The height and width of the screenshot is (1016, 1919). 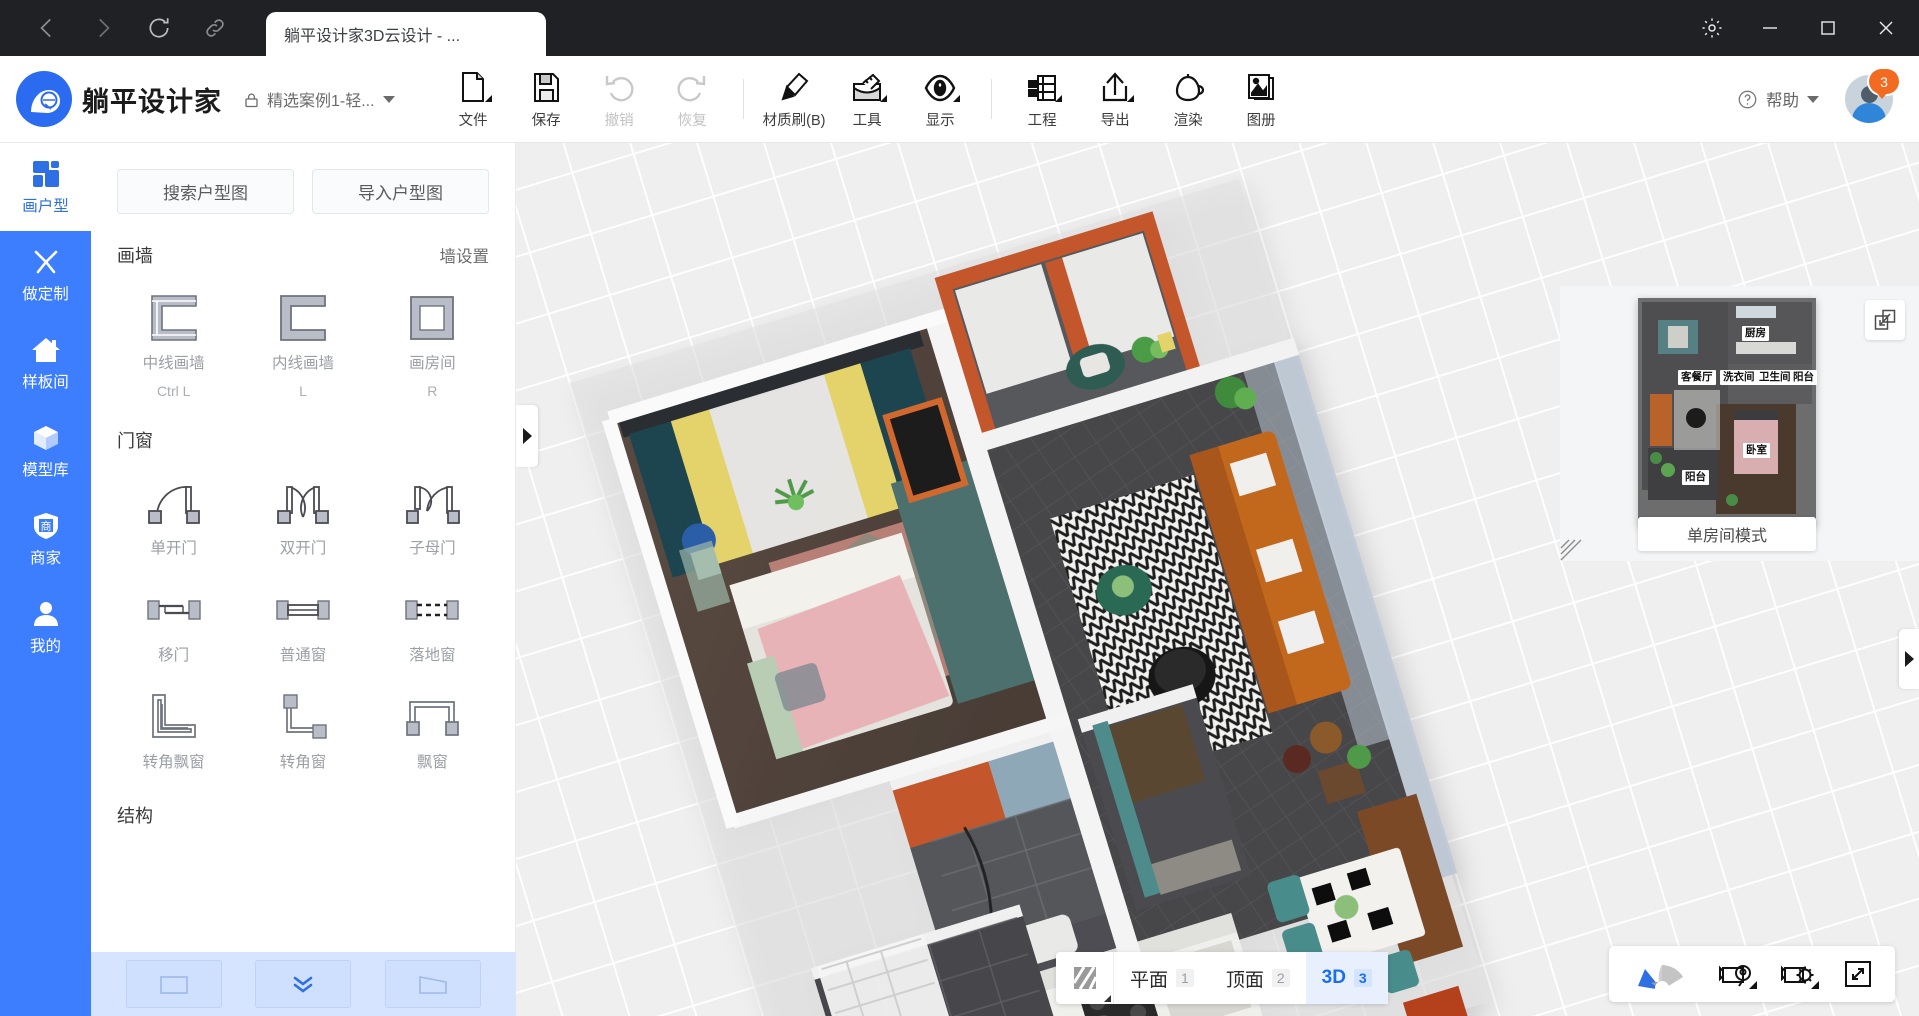 I want to click on minimap-room-label: 厨房, so click(x=1755, y=333).